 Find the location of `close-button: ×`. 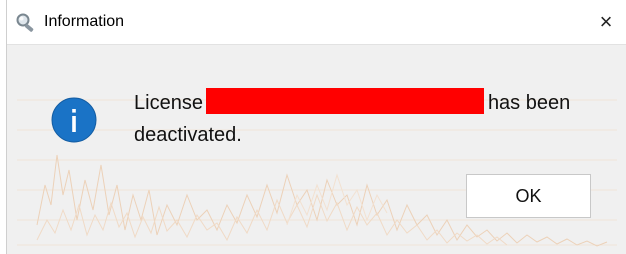

close-button: × is located at coordinates (606, 22).